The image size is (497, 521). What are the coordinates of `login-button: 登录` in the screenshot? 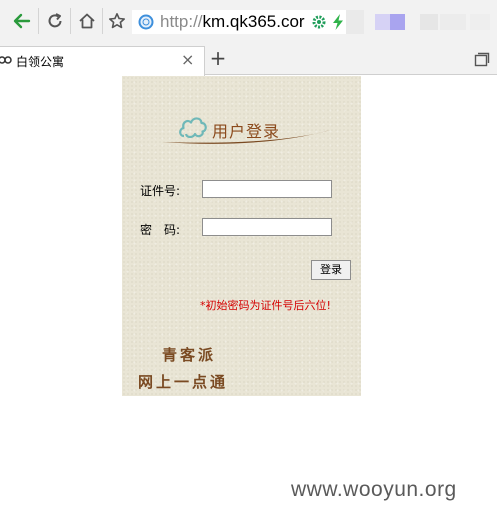 It's located at (331, 270).